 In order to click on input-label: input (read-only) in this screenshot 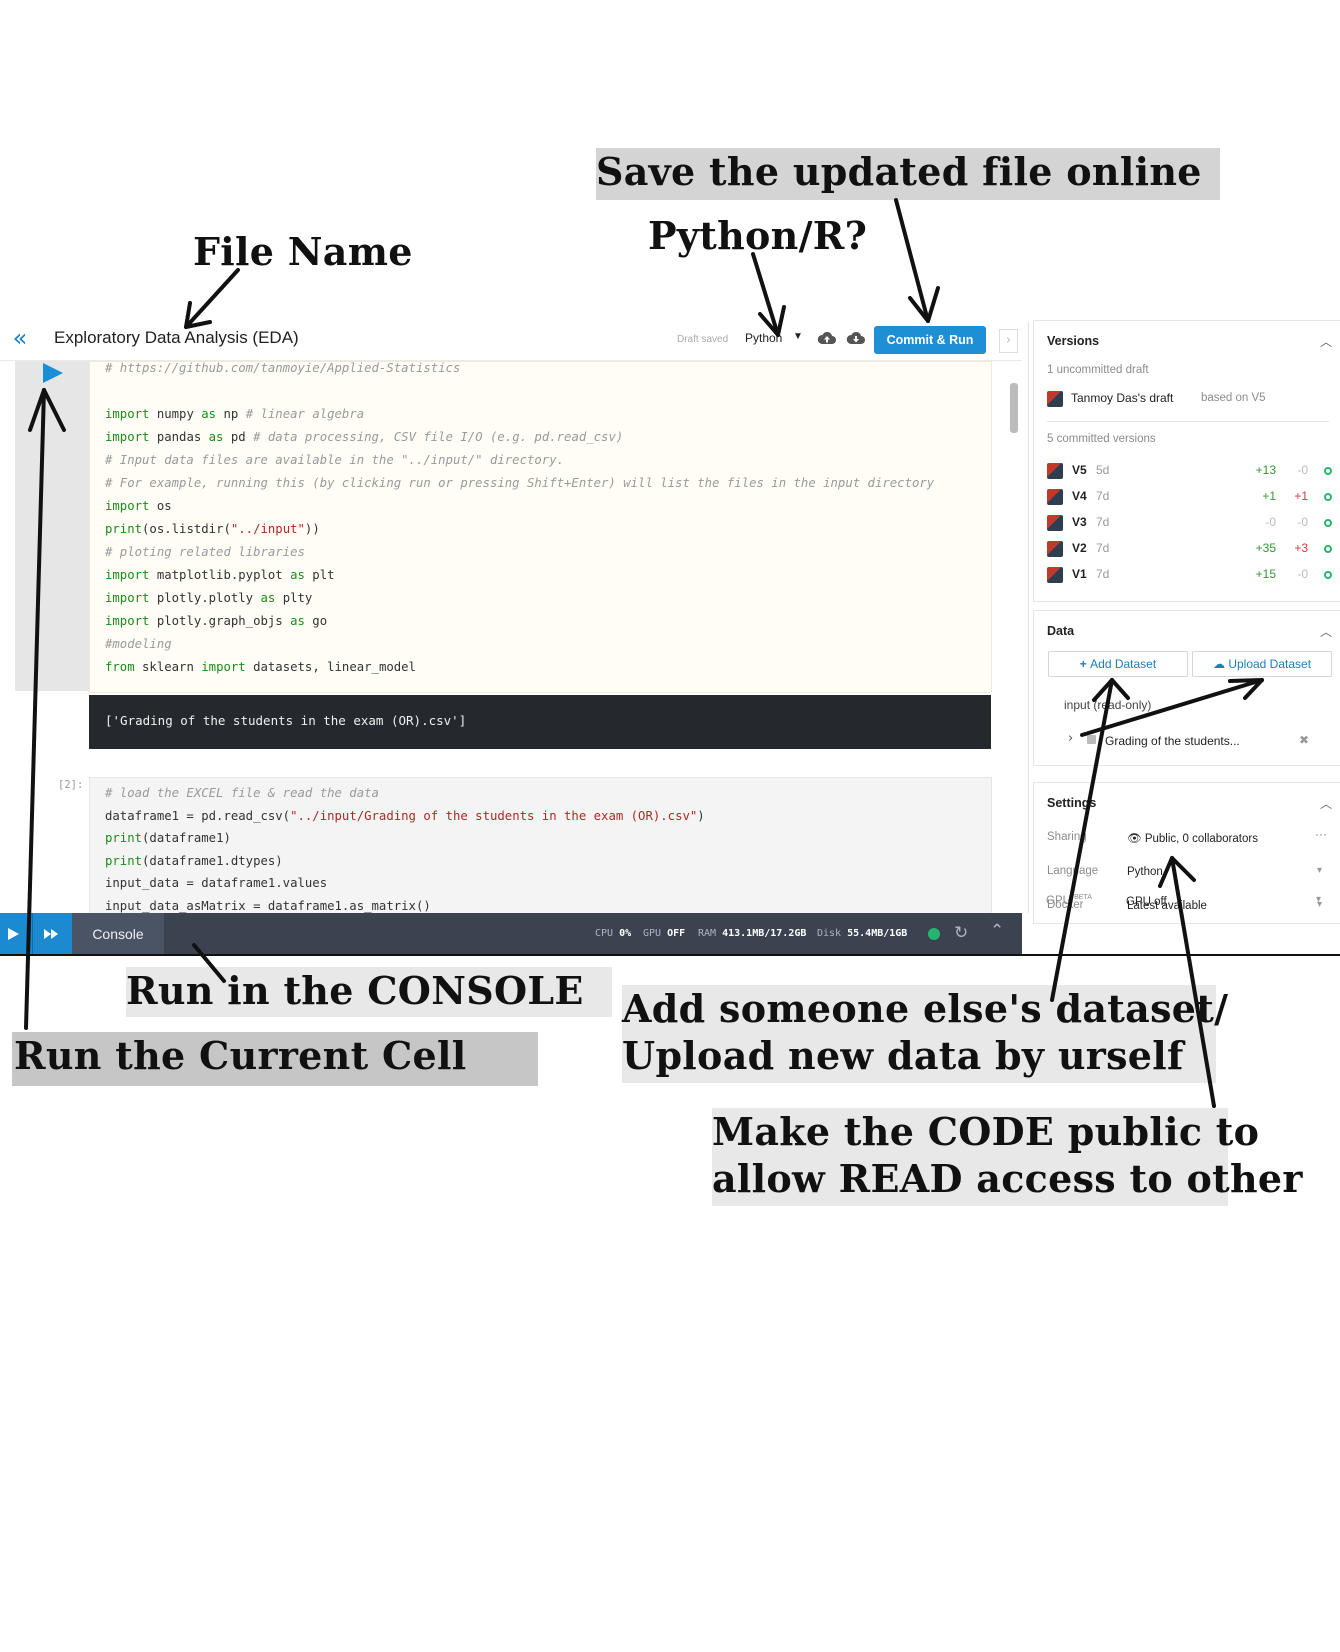, I will do `click(1108, 705)`.